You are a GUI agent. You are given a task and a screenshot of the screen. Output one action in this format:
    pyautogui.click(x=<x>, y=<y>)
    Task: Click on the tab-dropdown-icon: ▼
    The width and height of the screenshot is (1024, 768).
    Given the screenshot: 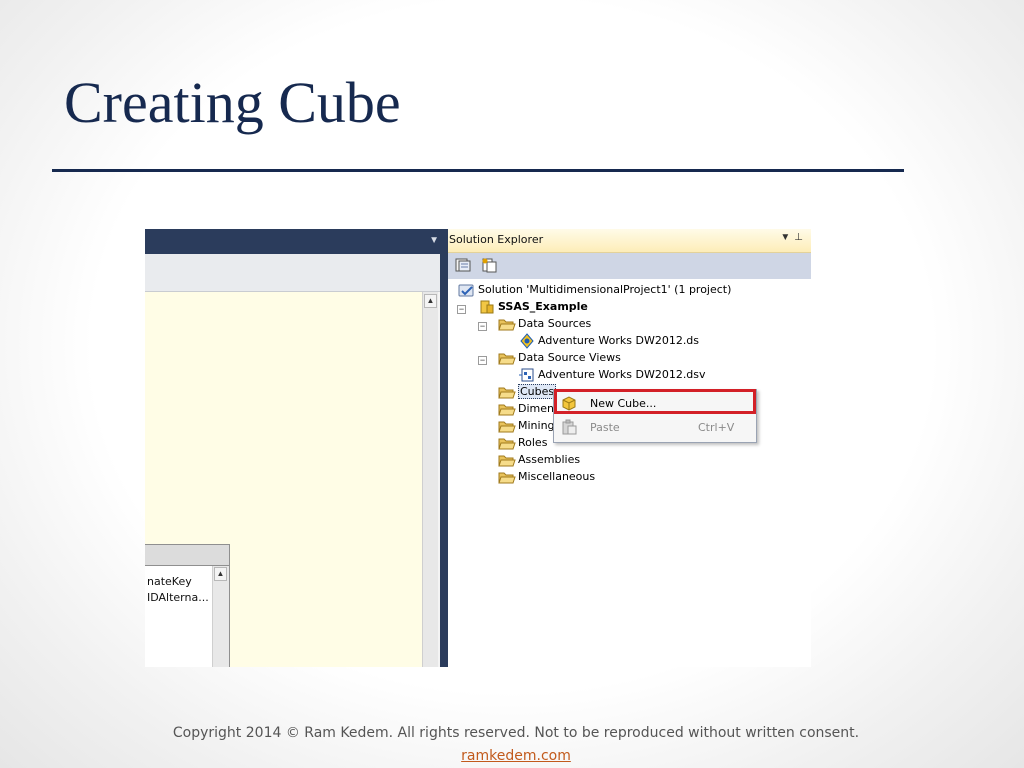 What is the action you would take?
    pyautogui.click(x=434, y=240)
    